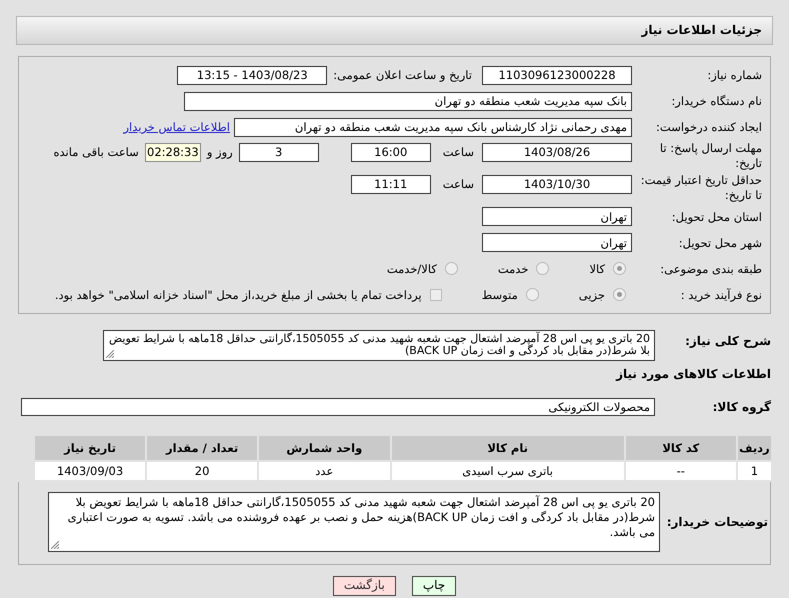  What do you see at coordinates (354, 522) in the screenshot?
I see `notes-box: 20 باتری یو پی اس 28 آمپرضد اشتعال جهت شعبه شهید مدنی کد 1505055،گارانتی حداقل 18ماهه با شرایط تعویض بلا شرط(در مقابل باد کردگی و افت زمان BACK UP)هزینه حمل و نصب بر عهده فروشنده می باشد. تسویه به صورت اعتباری می باشد.` at bounding box center [354, 522].